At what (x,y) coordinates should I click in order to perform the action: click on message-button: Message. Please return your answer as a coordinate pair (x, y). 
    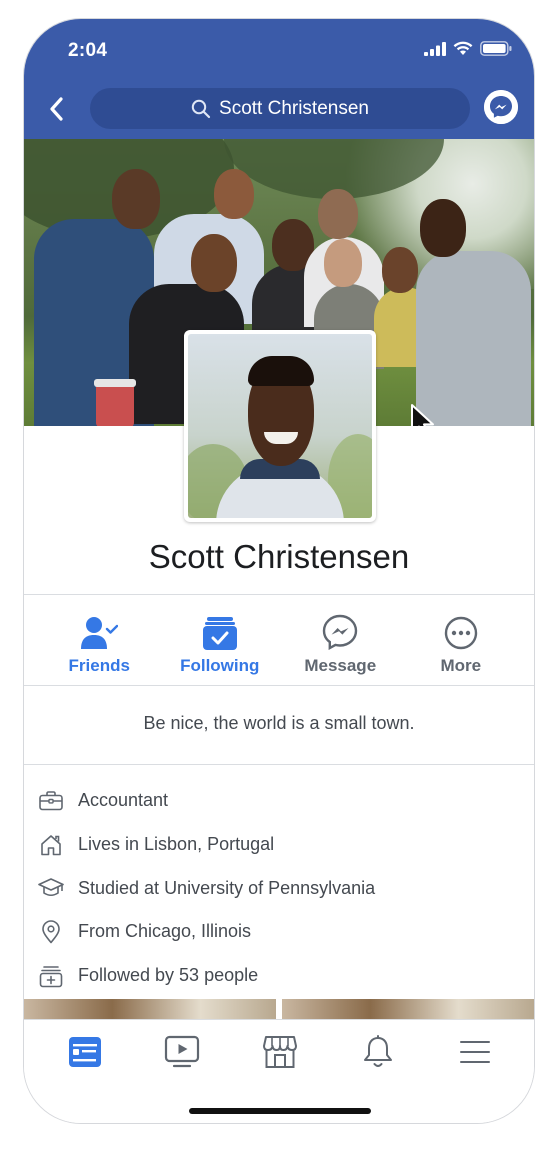
    Looking at the image, I should click on (340, 646).